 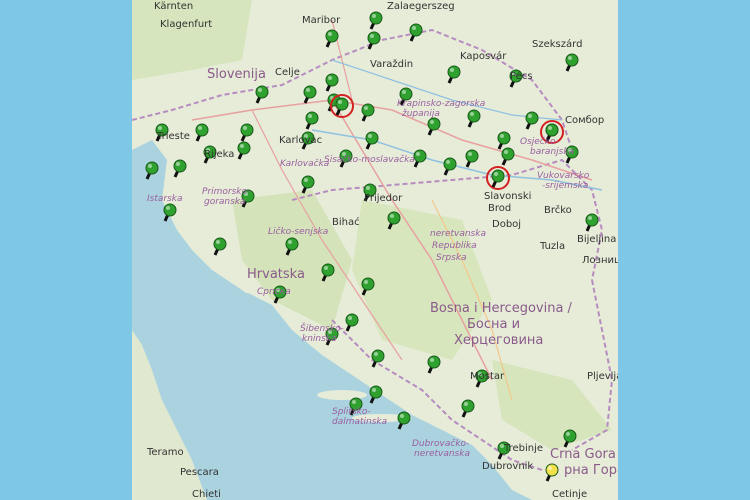 What do you see at coordinates (421, 114) in the screenshot?
I see `region-label: županija` at bounding box center [421, 114].